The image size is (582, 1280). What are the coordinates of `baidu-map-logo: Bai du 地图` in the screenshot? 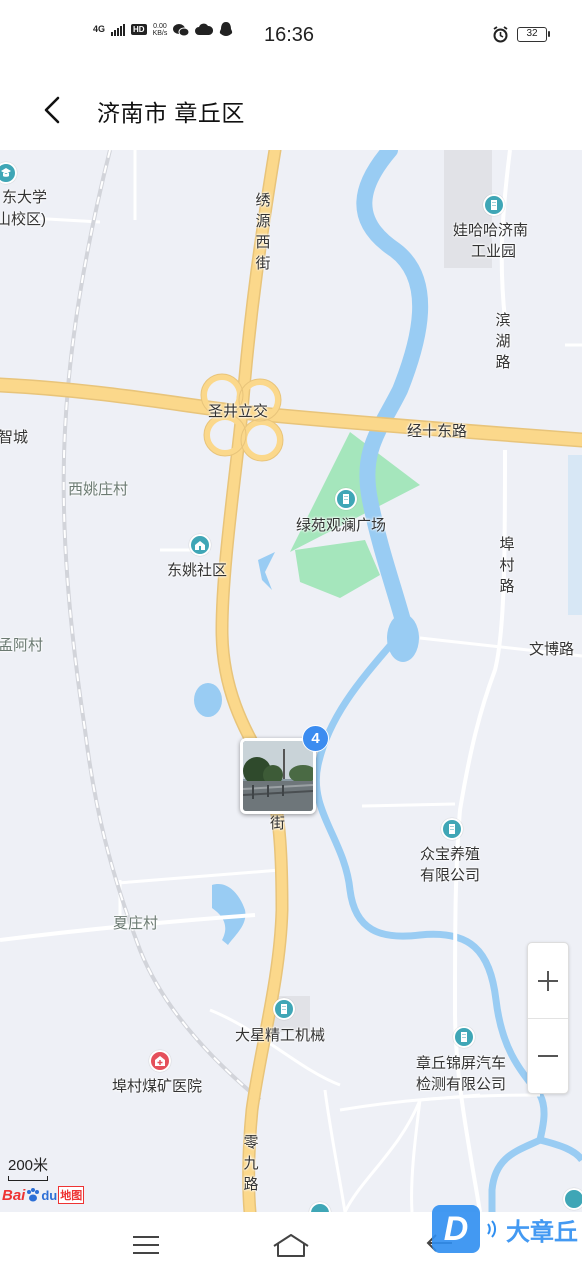 It's located at (43, 1195).